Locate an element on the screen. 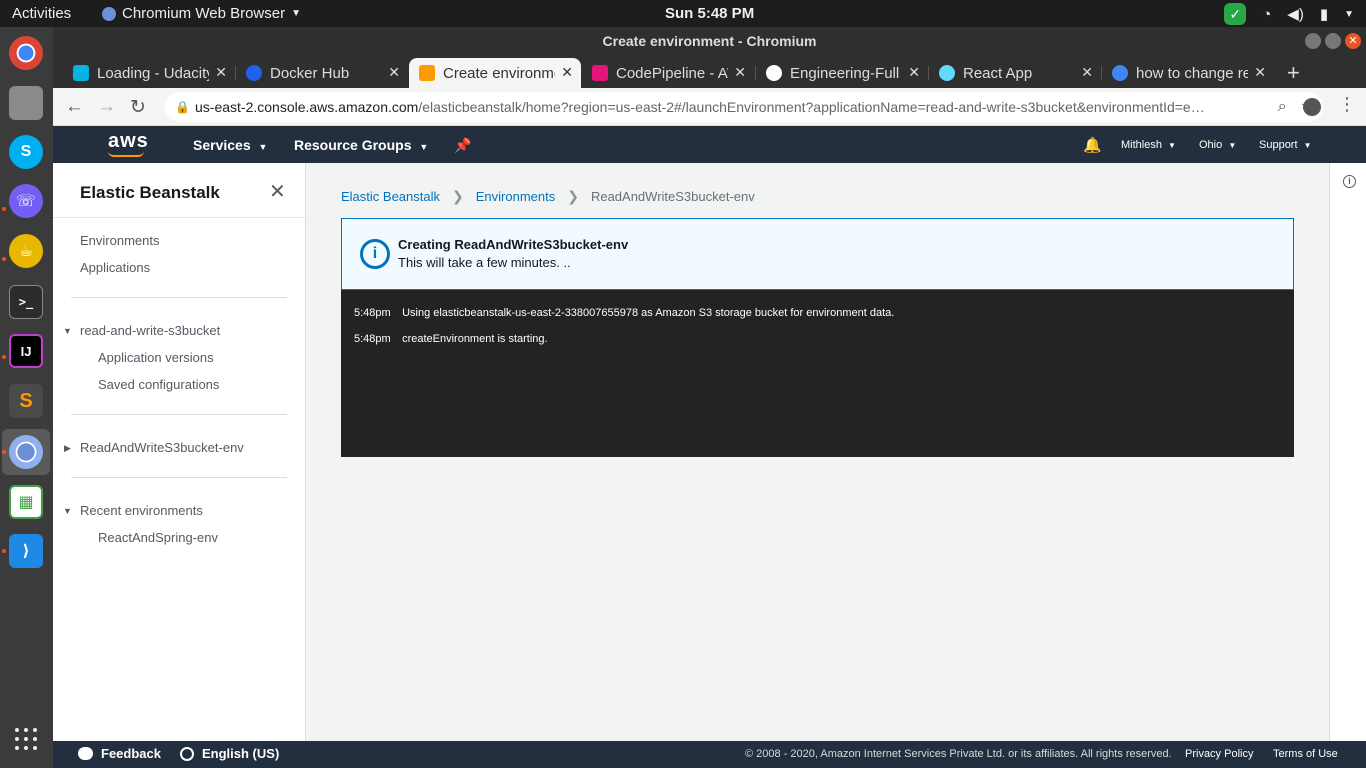 This screenshot has width=1366, height=768. aws-smile-logo is located at coordinates (126, 154).